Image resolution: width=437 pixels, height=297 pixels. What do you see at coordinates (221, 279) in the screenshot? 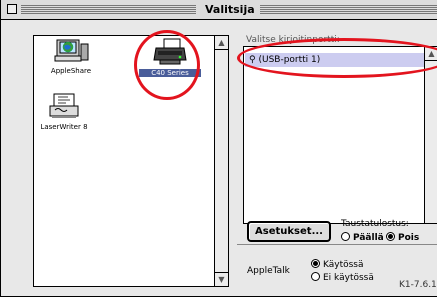
I see `scroll-down-arrow-icon: ▼` at bounding box center [221, 279].